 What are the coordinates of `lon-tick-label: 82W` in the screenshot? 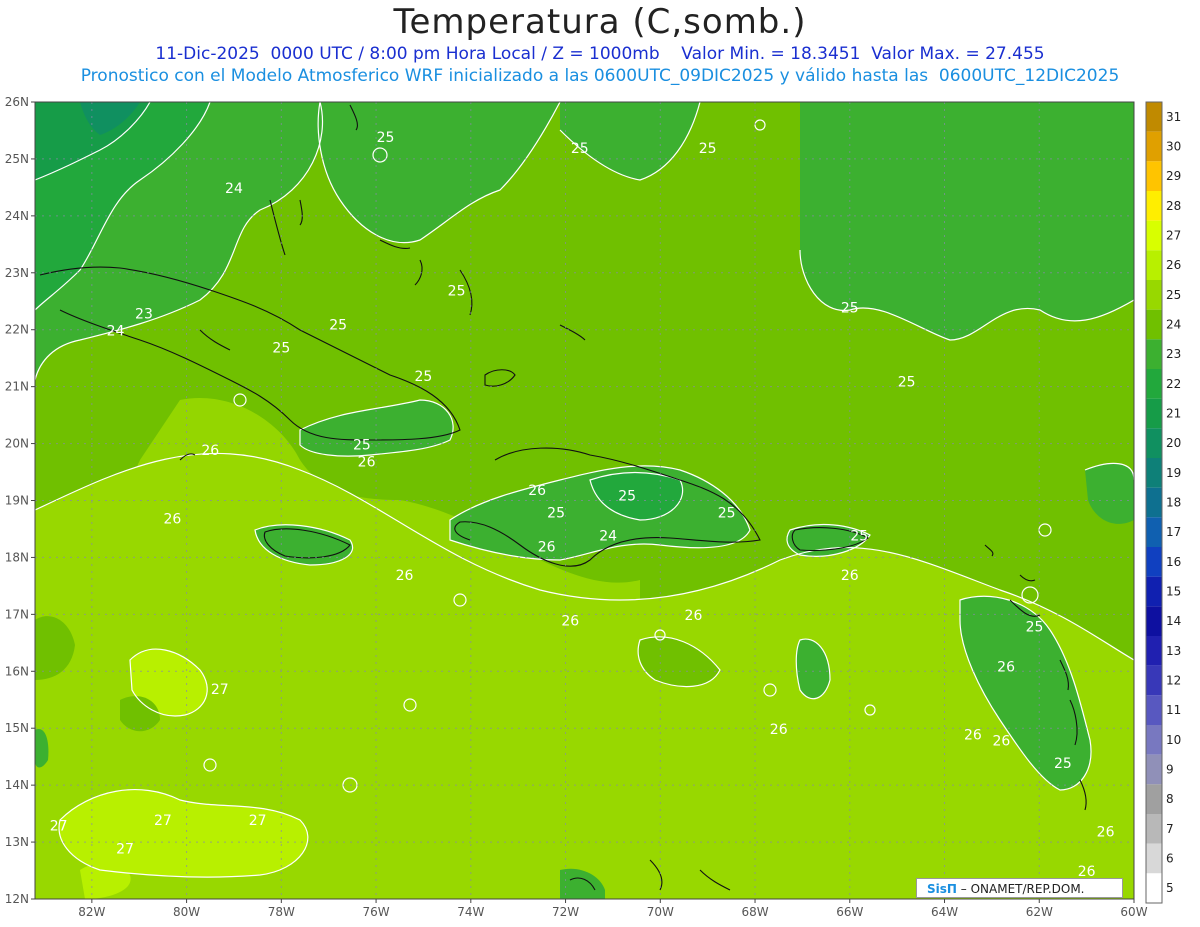 It's located at (91, 912).